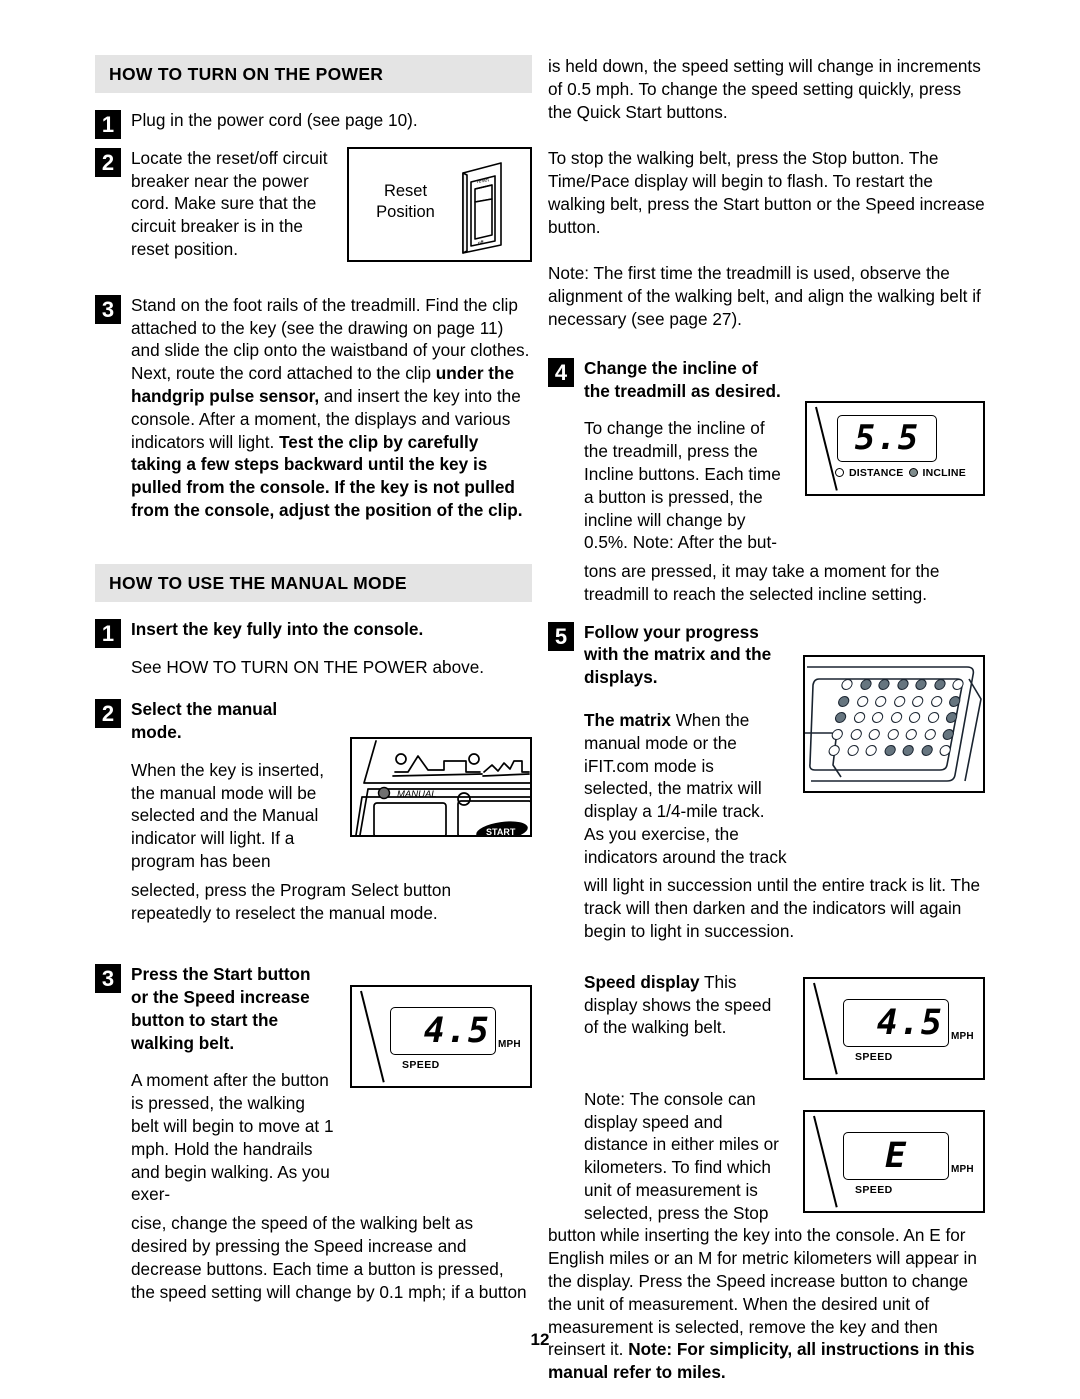  I want to click on units-caption-label: SPEED, so click(874, 1189).